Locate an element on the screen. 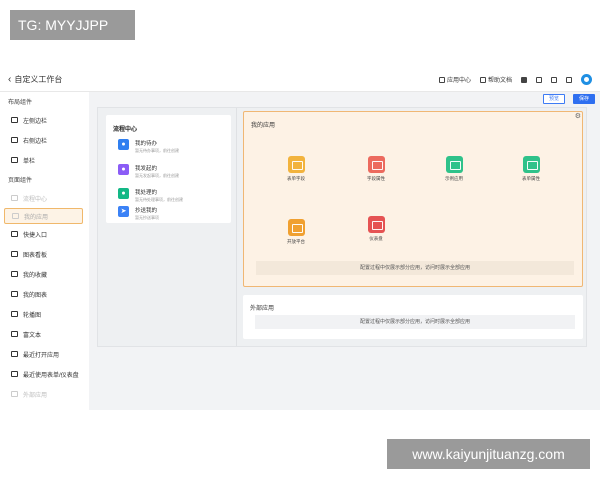 This screenshot has height=480, width=600. sidebar-item-quick-entry: 快捷入口 is located at coordinates (44, 234).